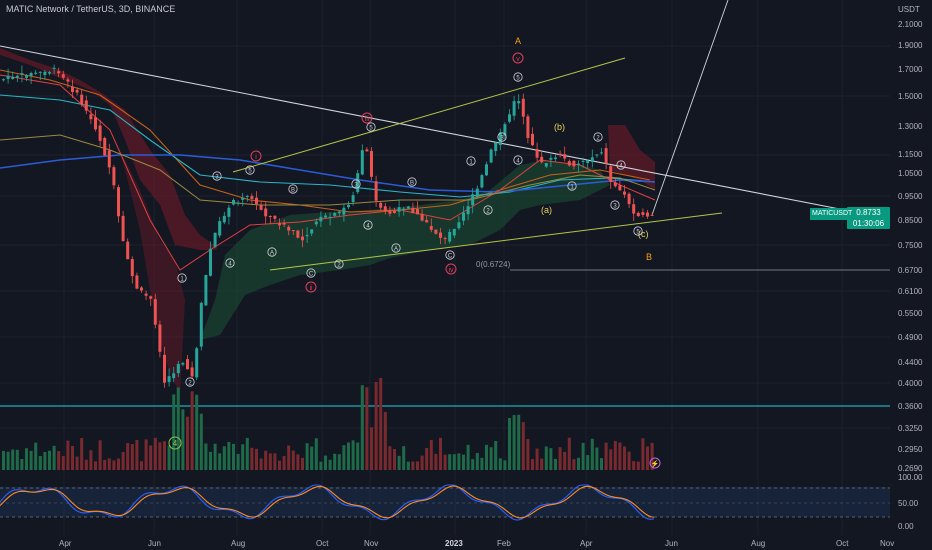 Image resolution: width=932 pixels, height=550 pixels. I want to click on wave-label-b: (b), so click(559, 127).